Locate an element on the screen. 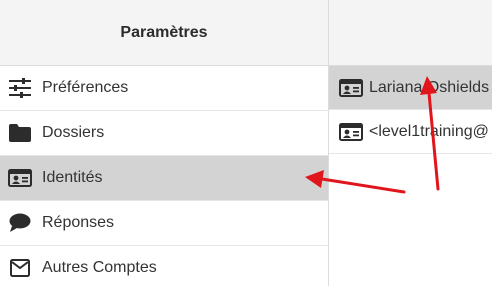 This screenshot has height=286, width=492. sliders-icon is located at coordinates (20, 88).